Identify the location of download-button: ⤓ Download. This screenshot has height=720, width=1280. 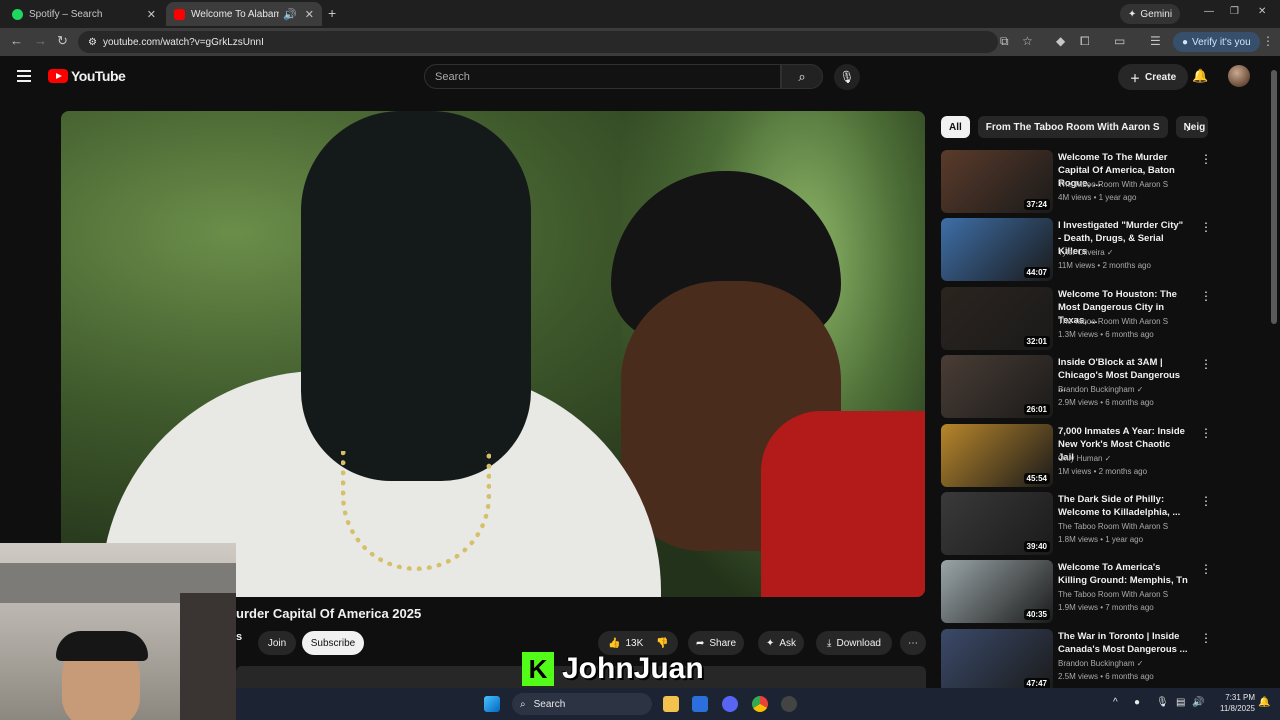
(854, 643).